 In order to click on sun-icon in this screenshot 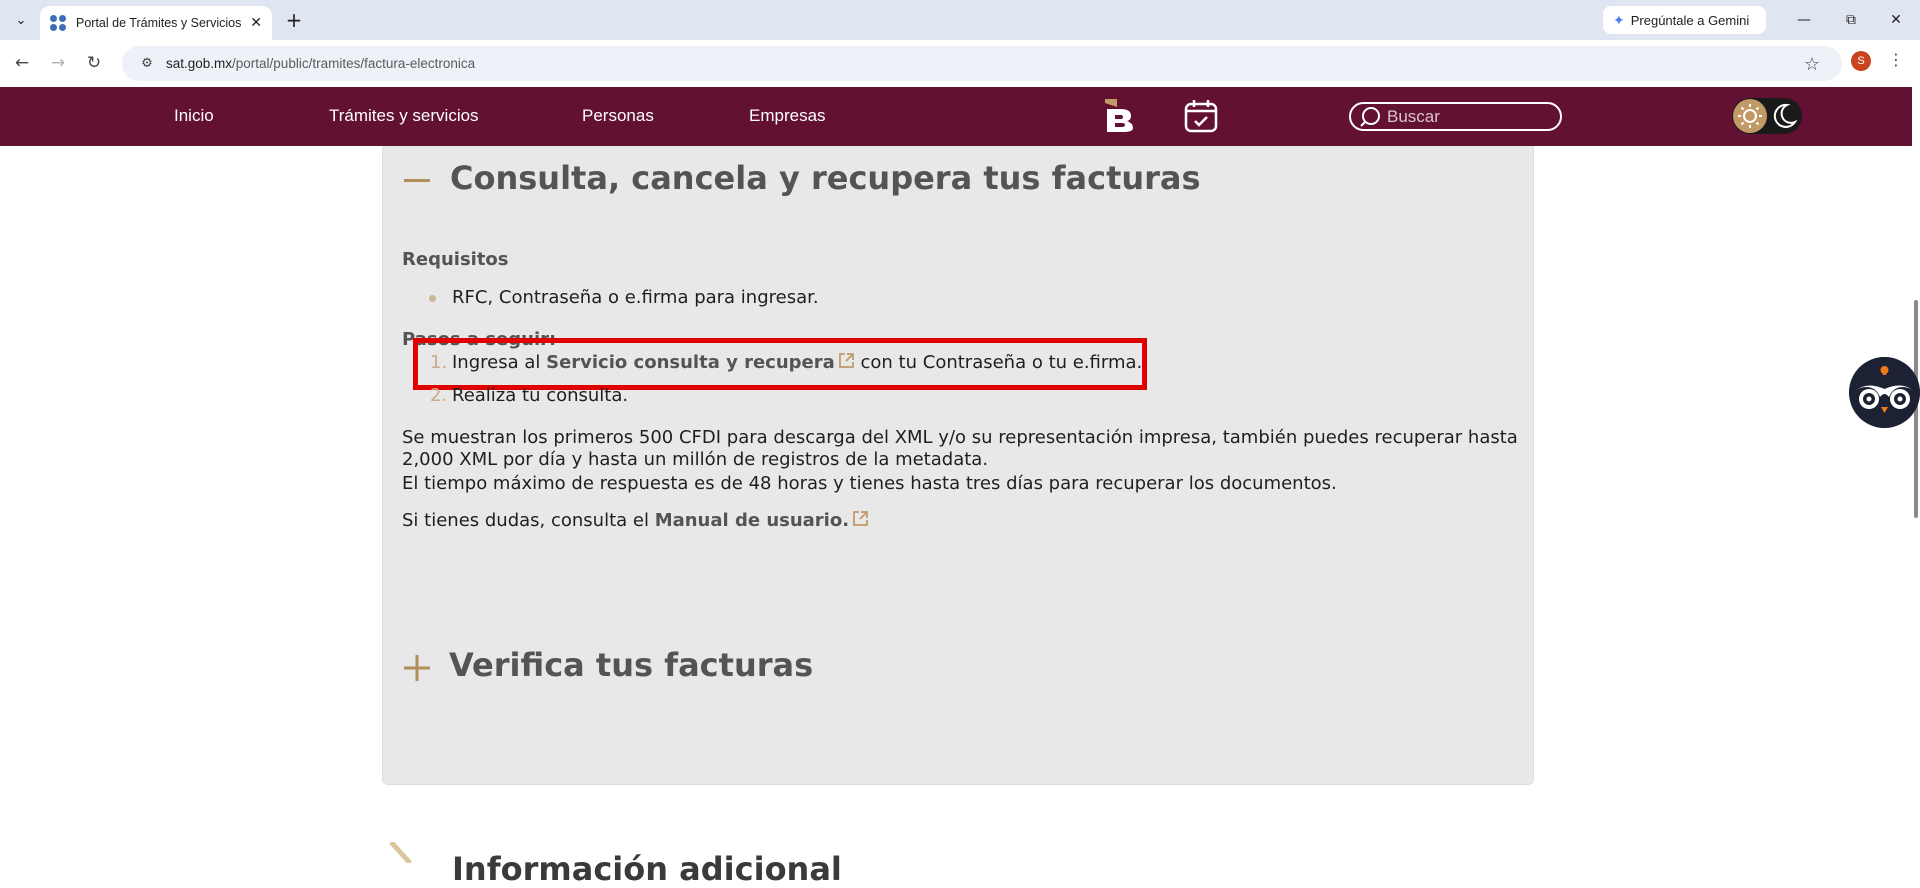, I will do `click(1750, 116)`.